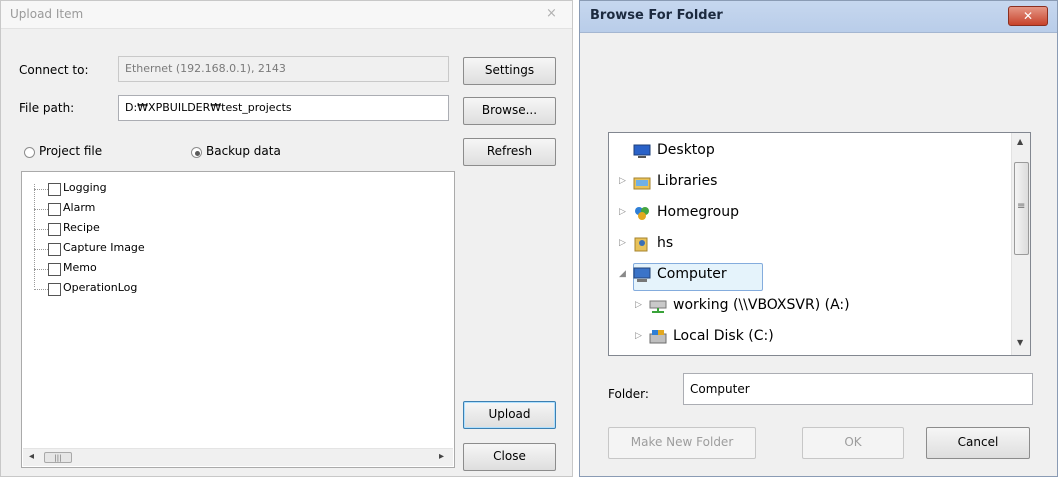 The image size is (1058, 477). I want to click on tree-item: OperationLog, so click(122, 290).